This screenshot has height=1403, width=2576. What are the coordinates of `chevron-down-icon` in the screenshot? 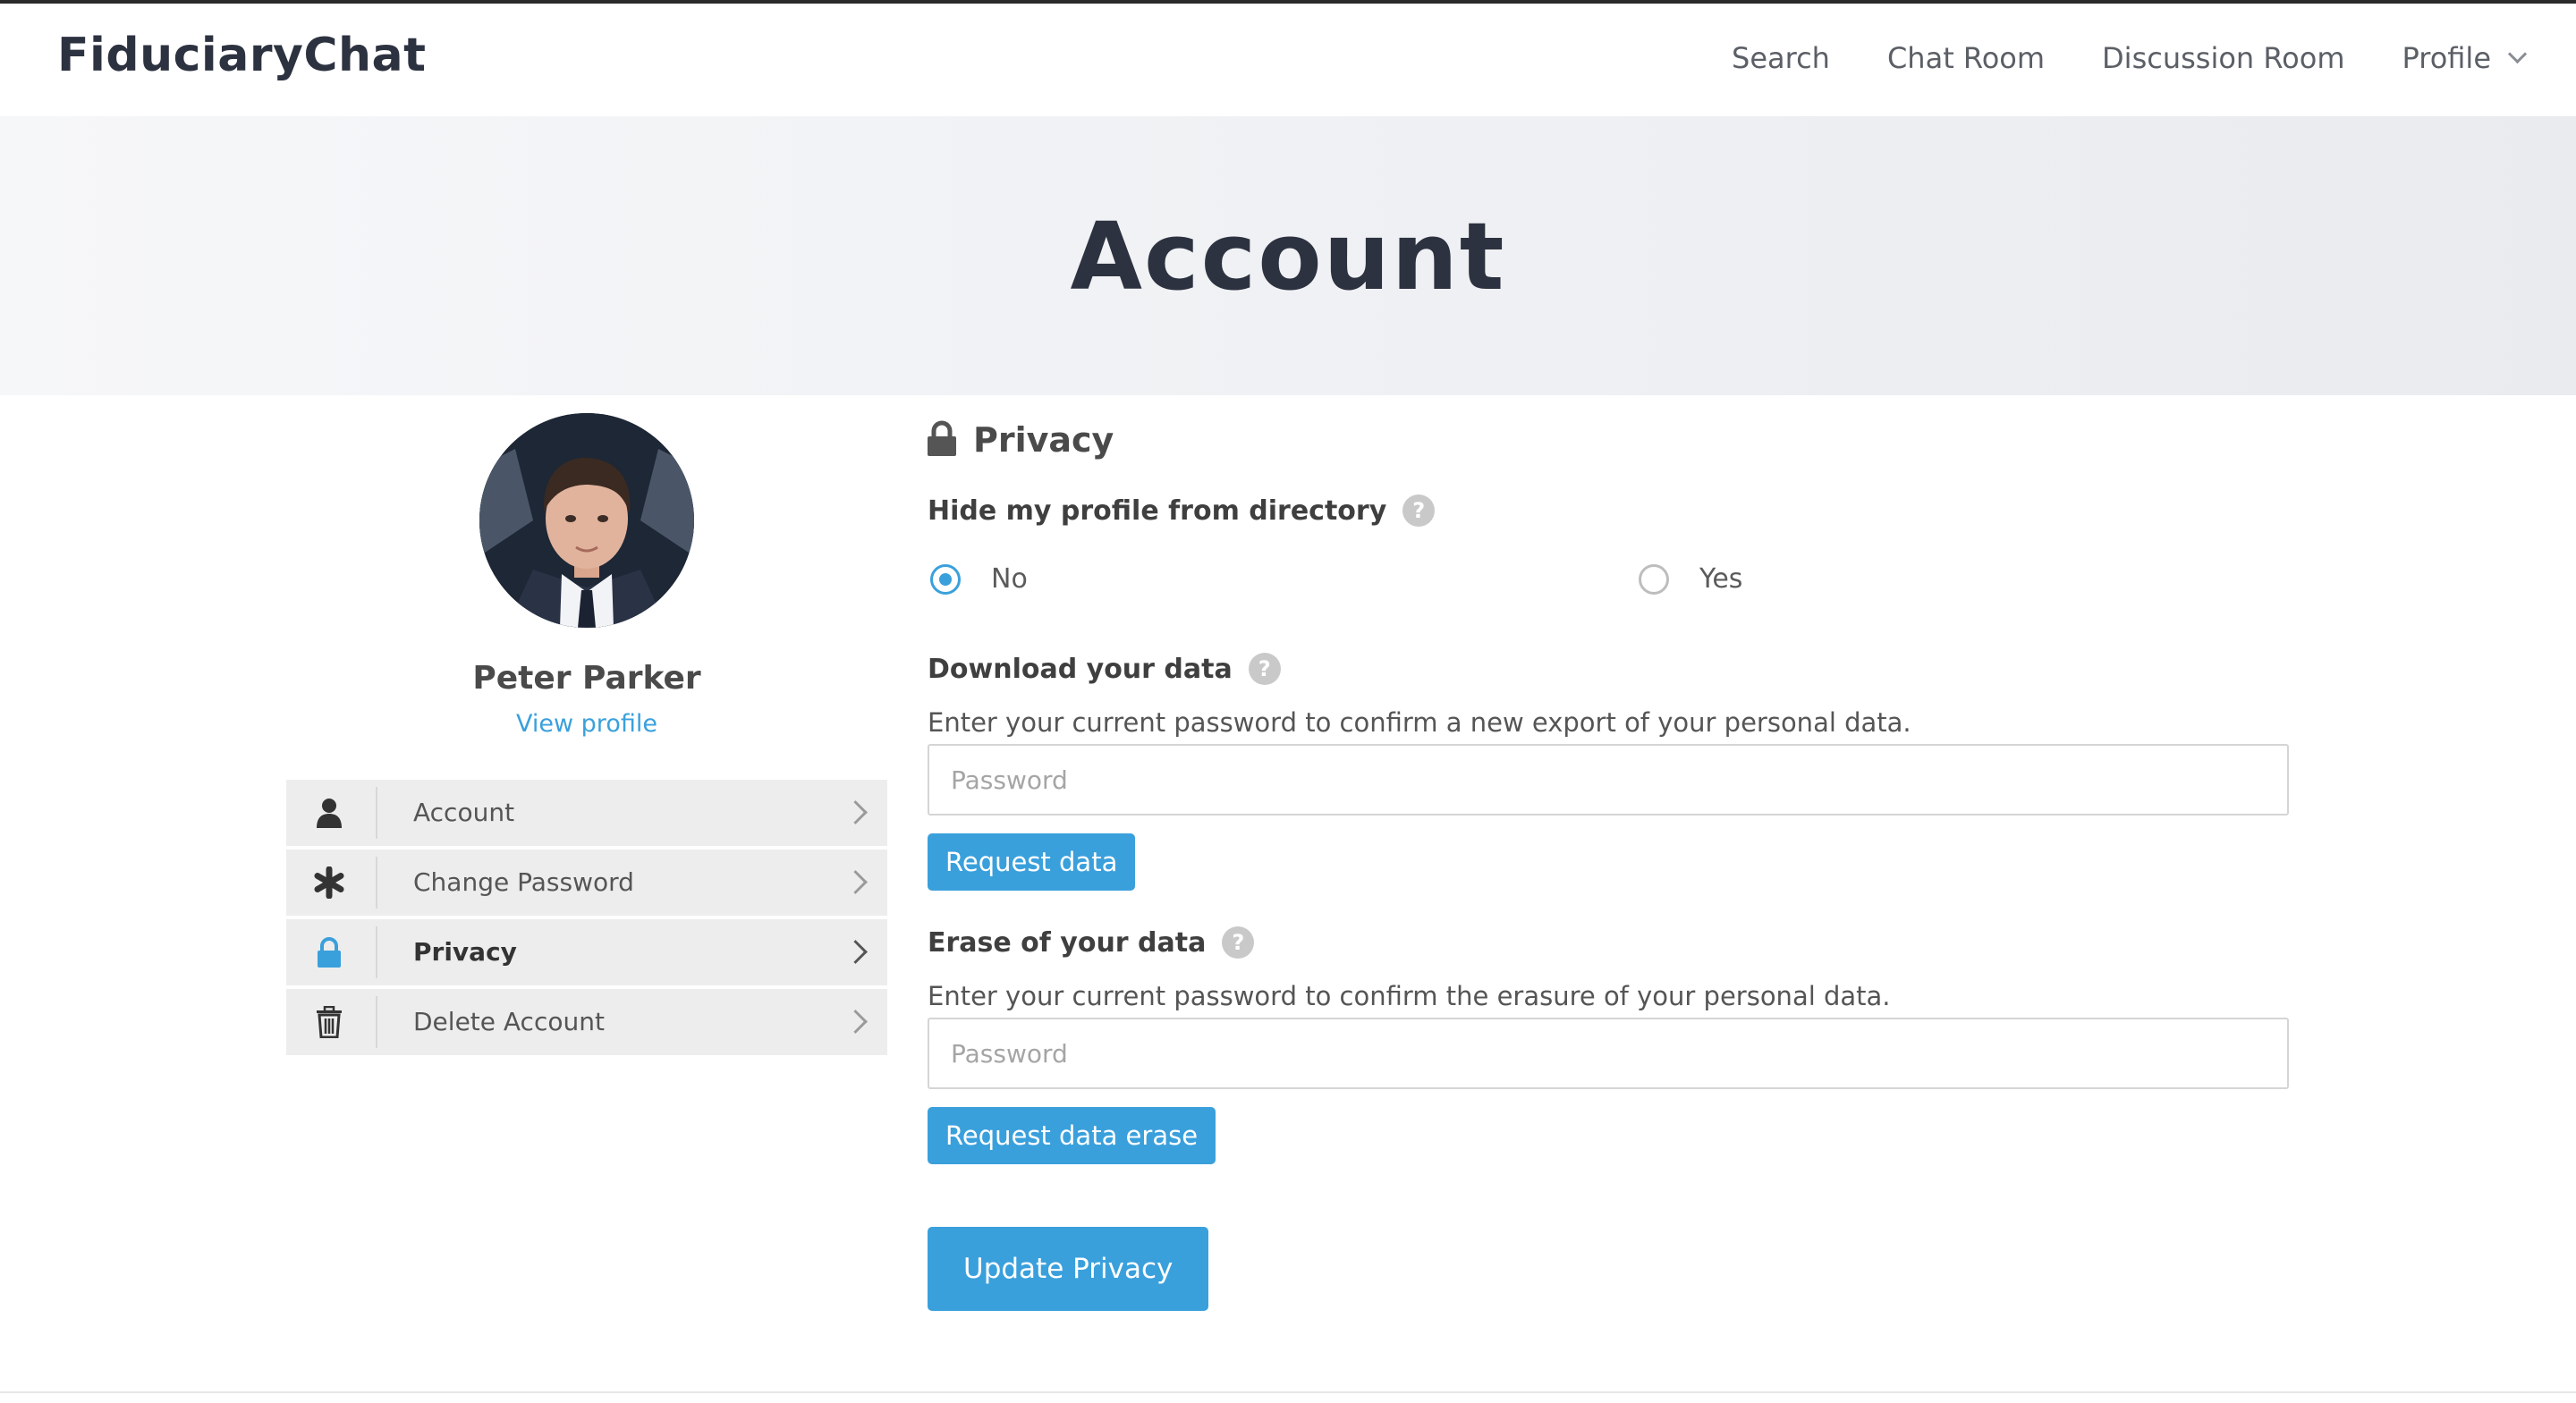 It's located at (2517, 53).